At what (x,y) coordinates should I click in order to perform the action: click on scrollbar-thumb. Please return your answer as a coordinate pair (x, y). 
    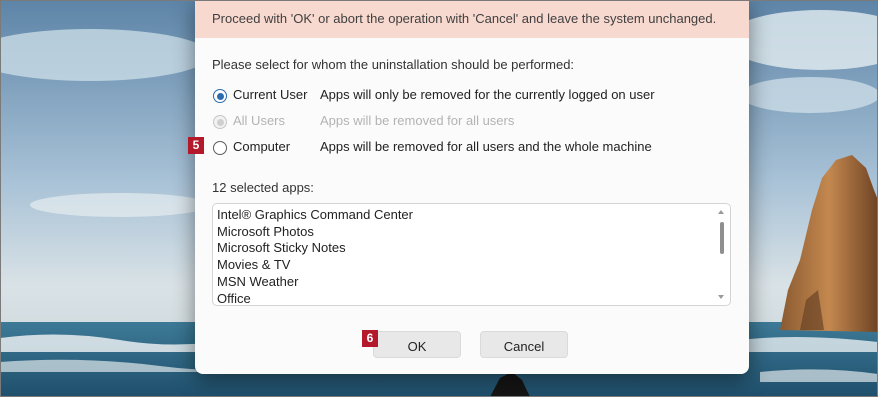
    Looking at the image, I should click on (722, 238).